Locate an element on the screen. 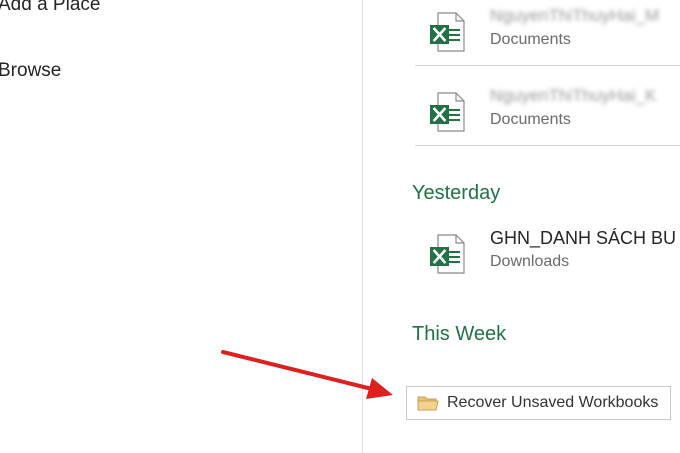 The image size is (680, 453). vertical-divider is located at coordinates (362, 226).